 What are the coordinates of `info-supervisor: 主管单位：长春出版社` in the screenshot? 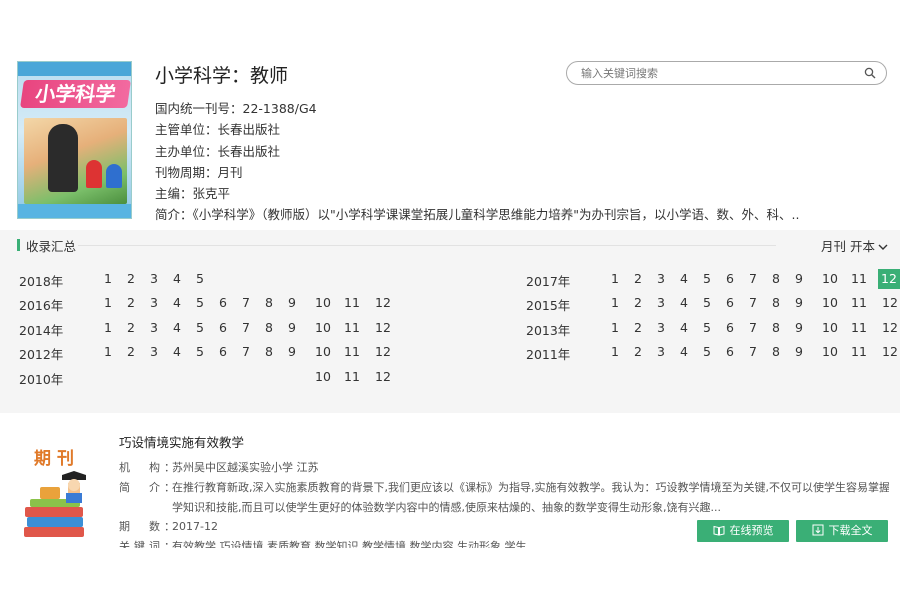 It's located at (218, 130).